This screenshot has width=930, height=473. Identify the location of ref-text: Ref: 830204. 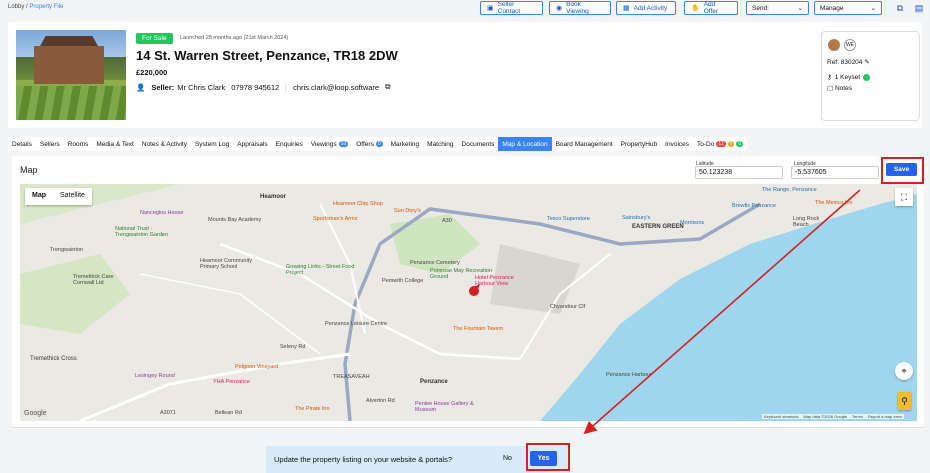
(845, 62).